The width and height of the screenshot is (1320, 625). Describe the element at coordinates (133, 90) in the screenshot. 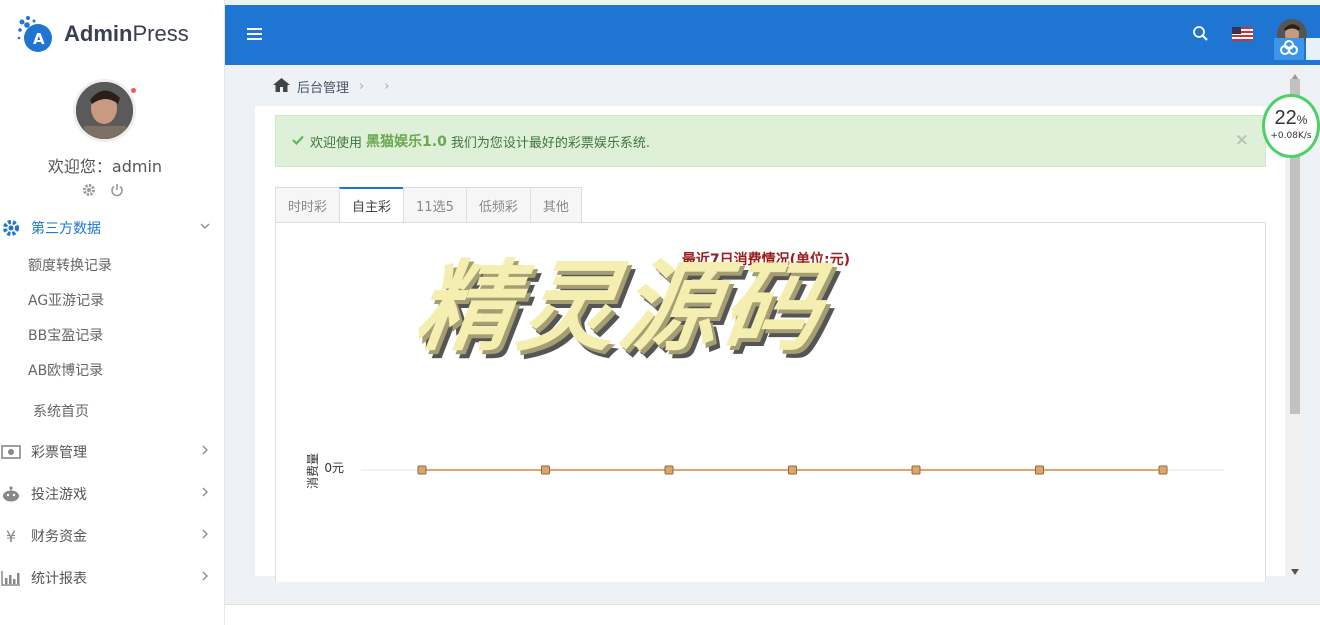

I see `online-status-dot` at that location.